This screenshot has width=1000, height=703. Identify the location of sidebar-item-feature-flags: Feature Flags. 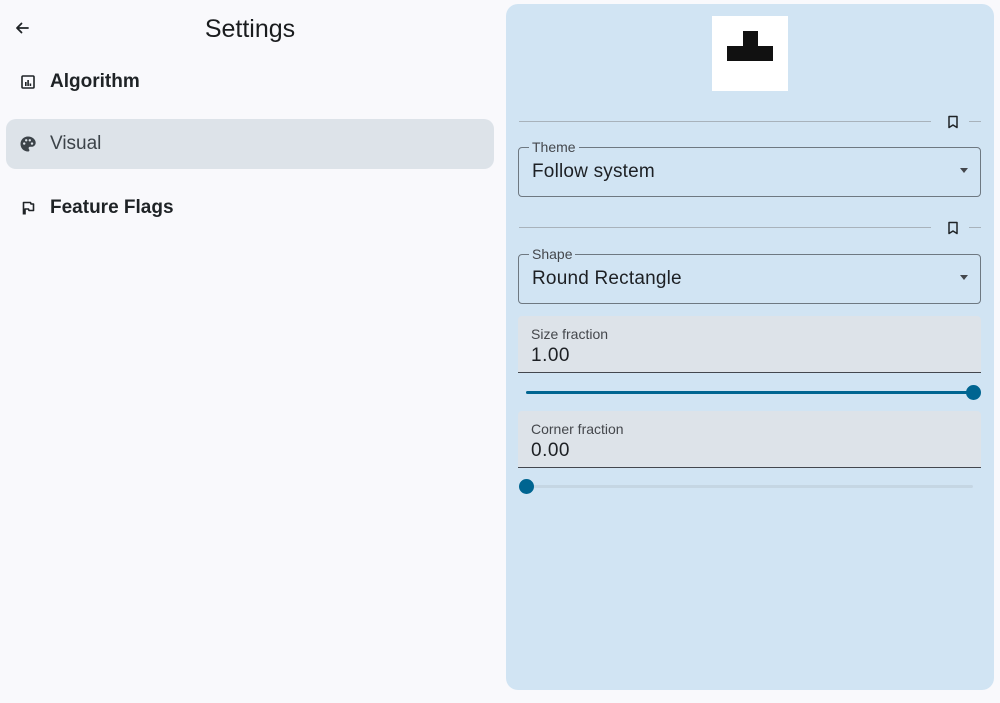
(250, 208).